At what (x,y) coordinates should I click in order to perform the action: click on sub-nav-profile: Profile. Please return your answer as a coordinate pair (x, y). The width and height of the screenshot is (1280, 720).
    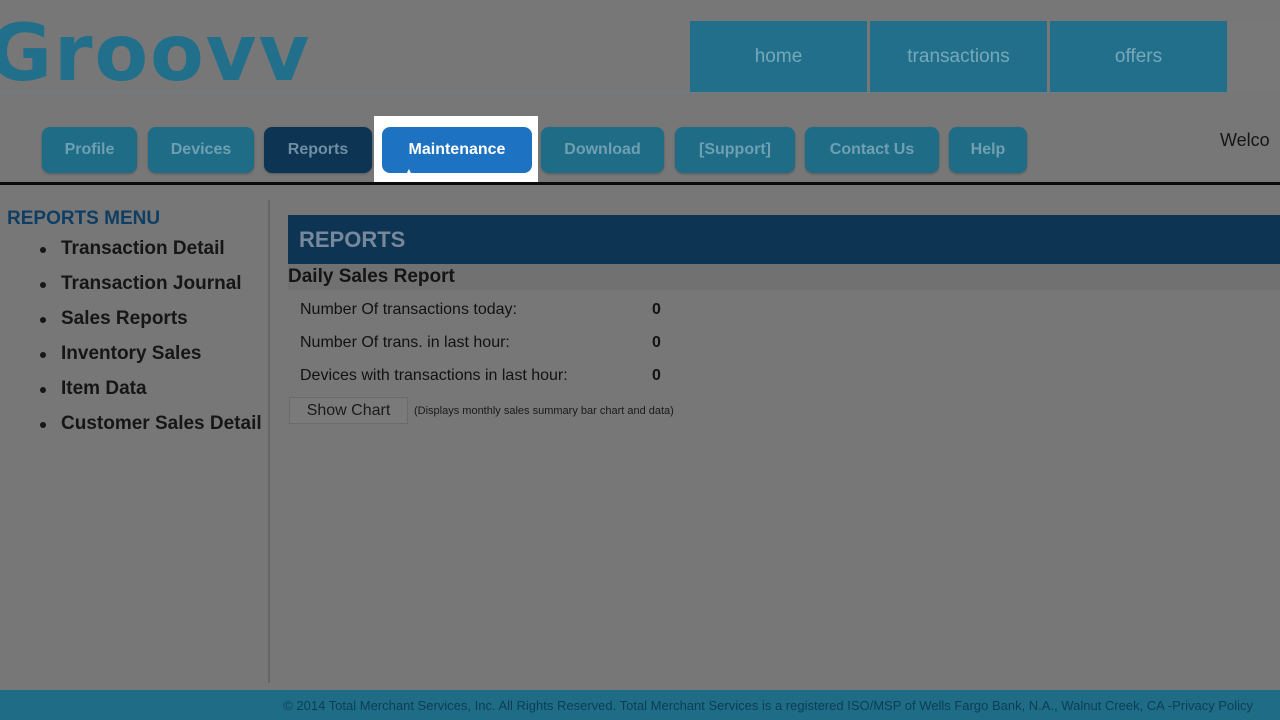
    Looking at the image, I should click on (89, 150).